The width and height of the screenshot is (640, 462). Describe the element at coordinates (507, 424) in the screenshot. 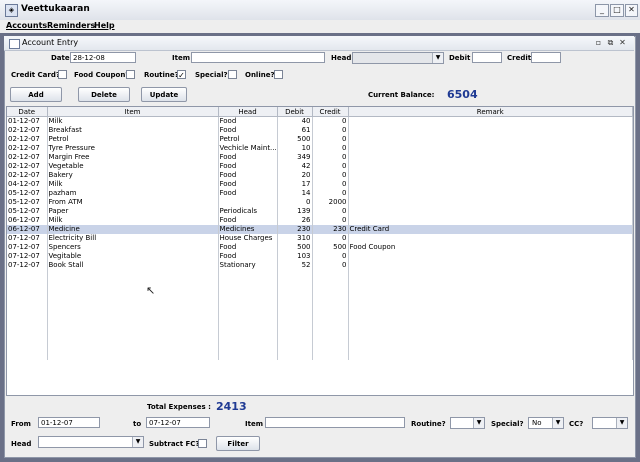

I see `filter-special-label: Special?` at that location.